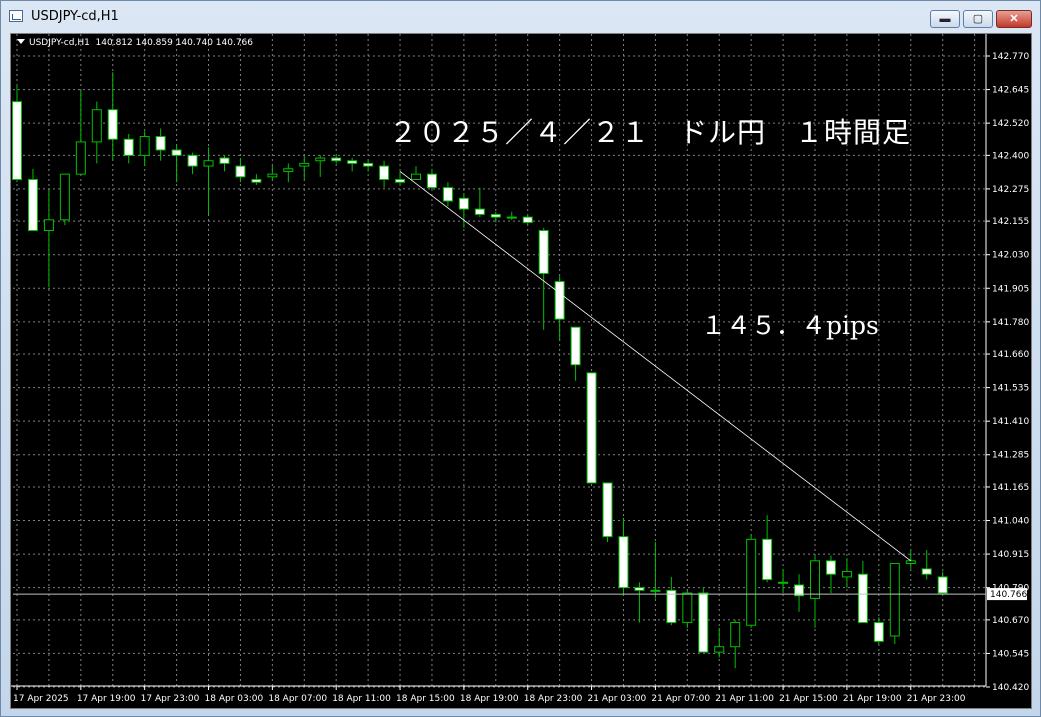  I want to click on chart-symbol: USDJPY-cd,H1, so click(59, 43).